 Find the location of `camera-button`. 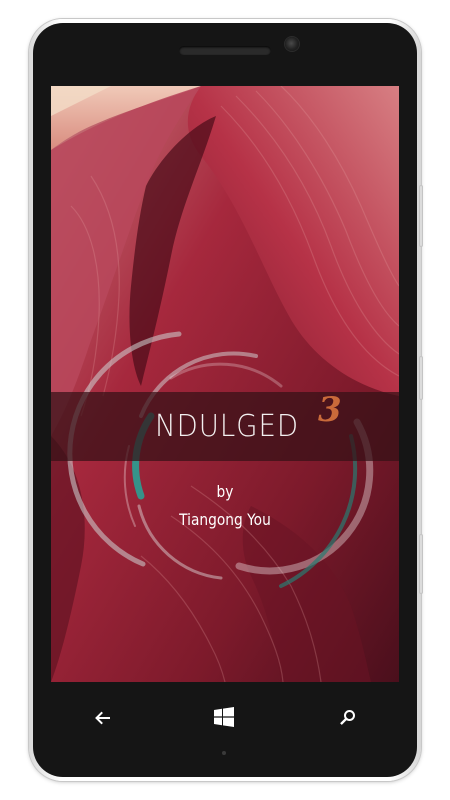

camera-button is located at coordinates (421, 564).